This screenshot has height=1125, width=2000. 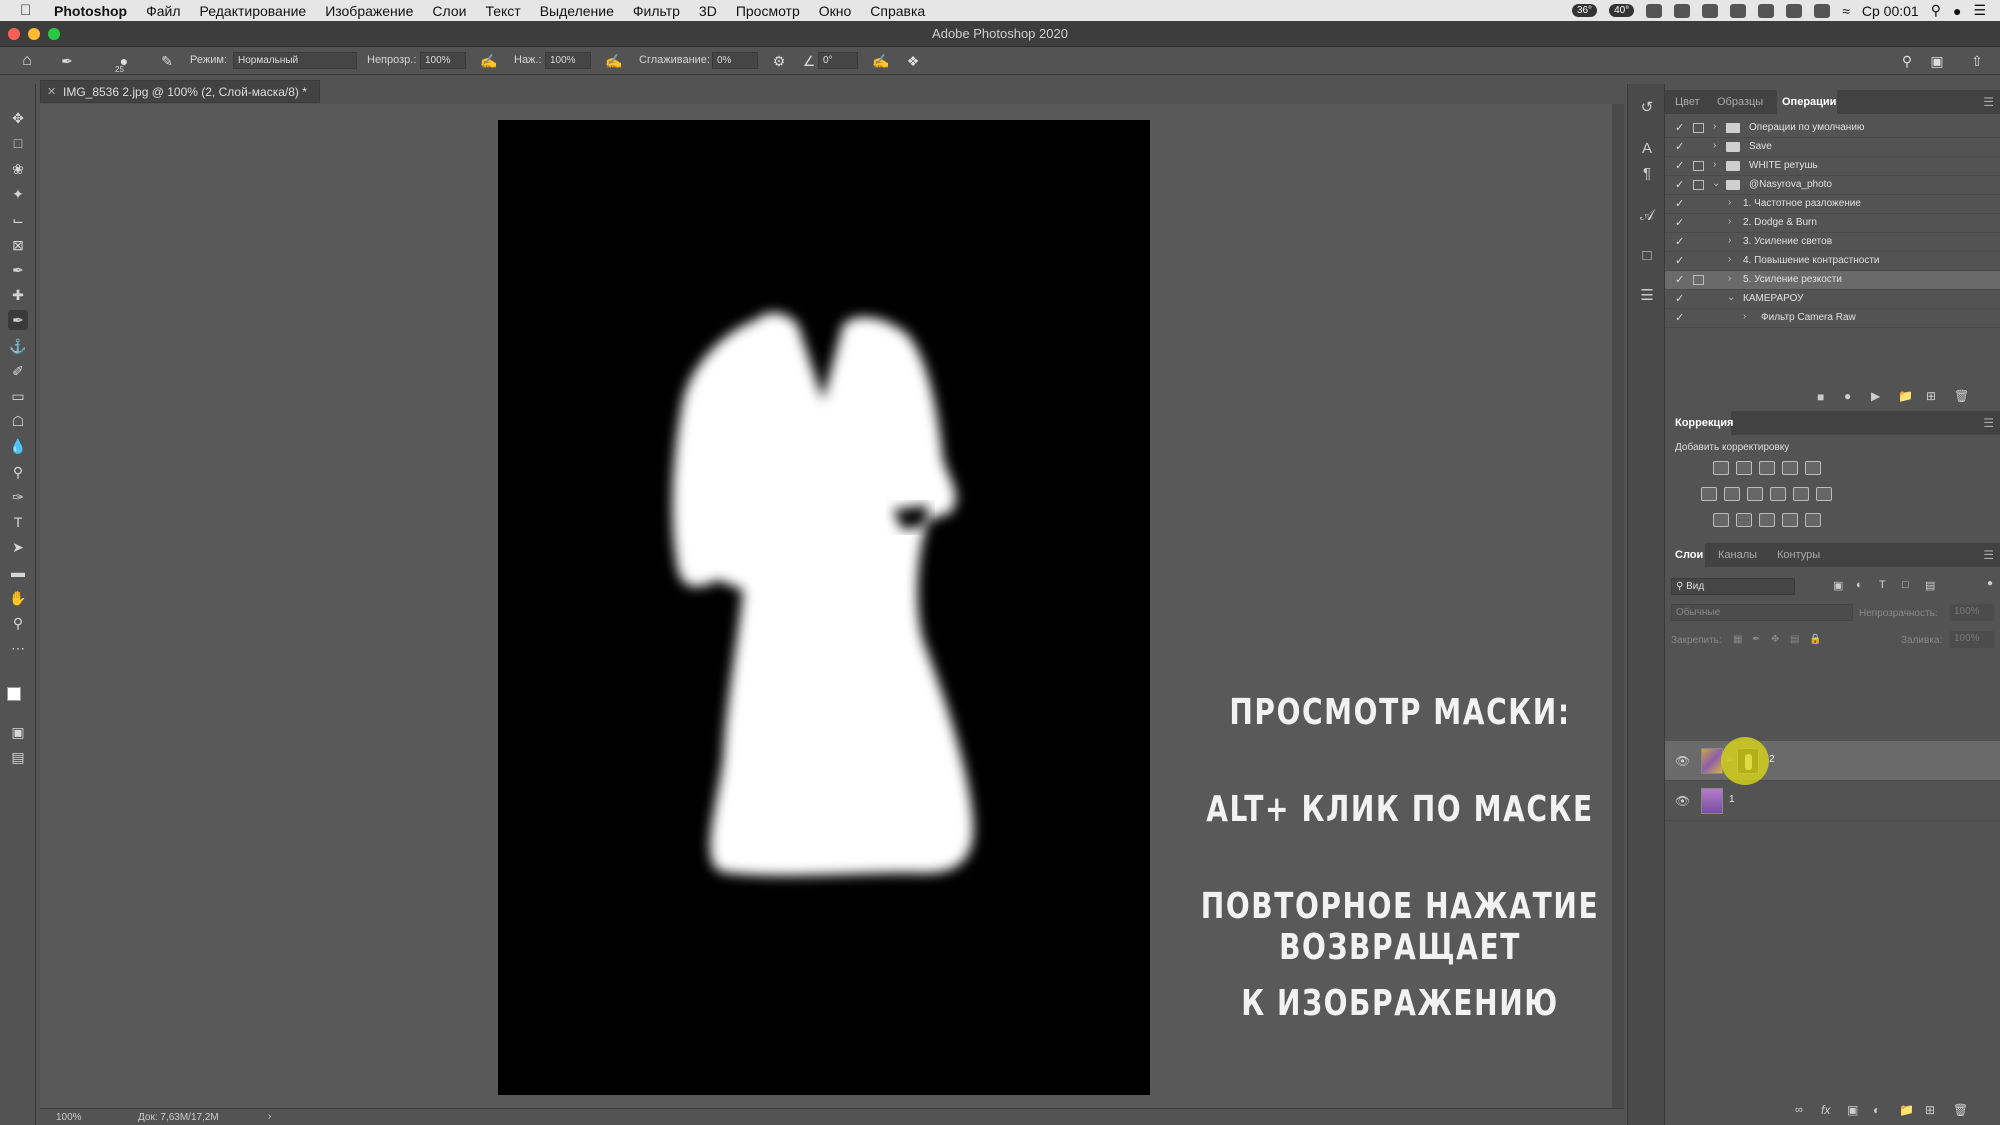 What do you see at coordinates (1790, 520) in the screenshot?
I see `selective-color-icon` at bounding box center [1790, 520].